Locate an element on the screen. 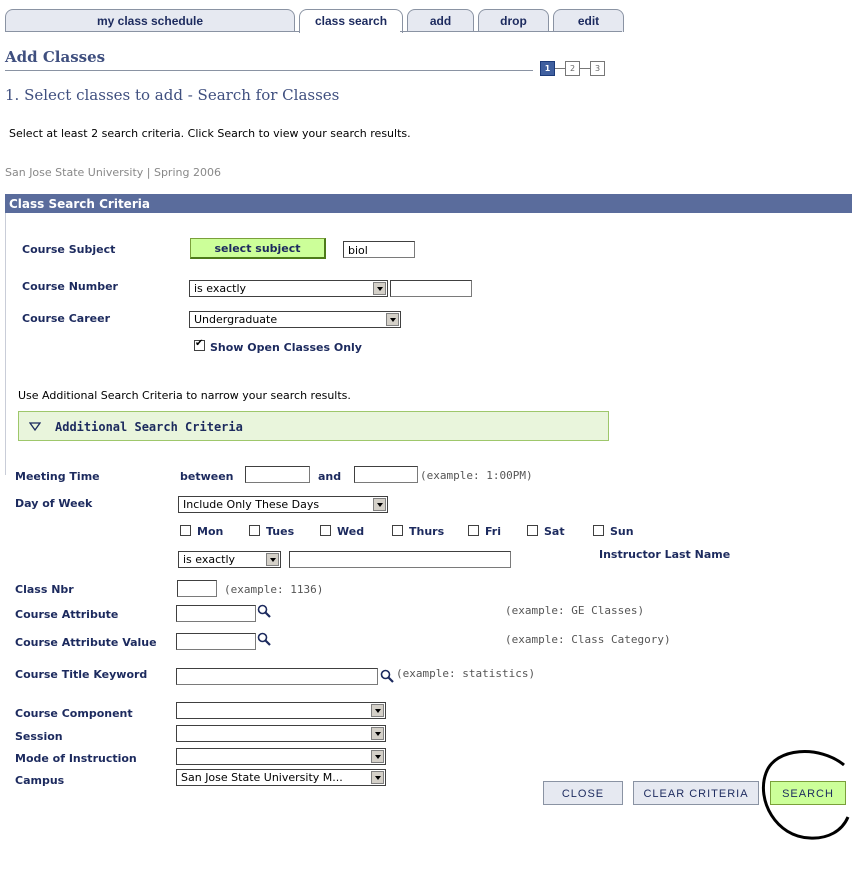  between-label: between is located at coordinates (207, 476).